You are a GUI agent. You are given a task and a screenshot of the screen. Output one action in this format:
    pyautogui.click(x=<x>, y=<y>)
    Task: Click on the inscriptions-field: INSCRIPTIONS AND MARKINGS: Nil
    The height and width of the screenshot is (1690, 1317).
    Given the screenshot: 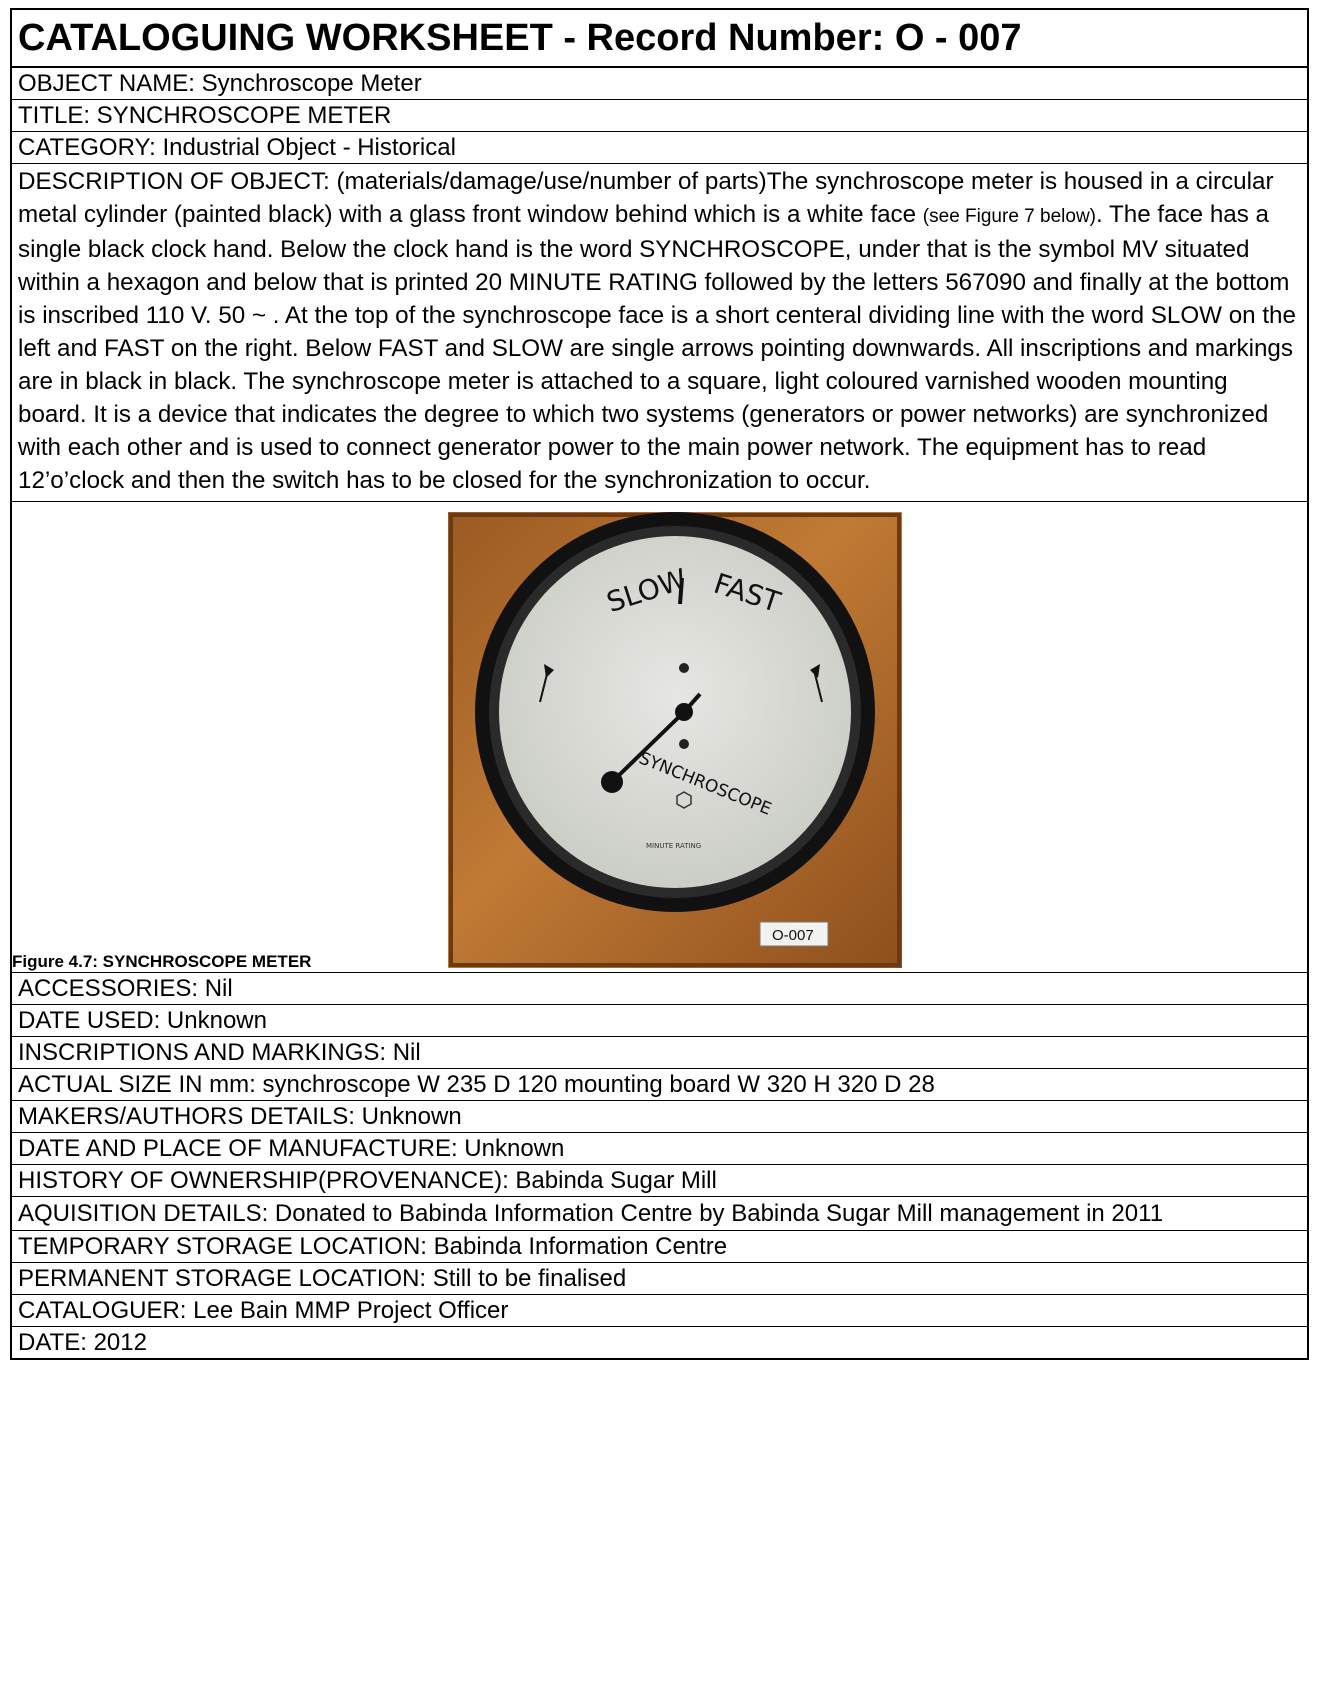 What is the action you would take?
    pyautogui.click(x=659, y=1053)
    